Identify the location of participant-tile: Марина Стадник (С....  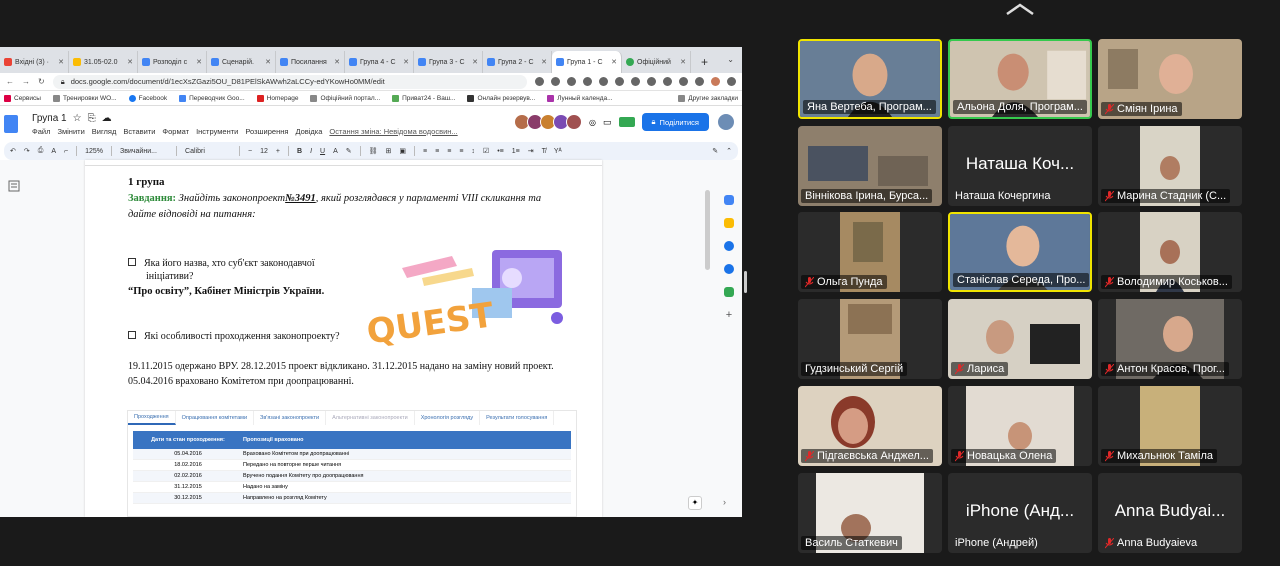
(1170, 166).